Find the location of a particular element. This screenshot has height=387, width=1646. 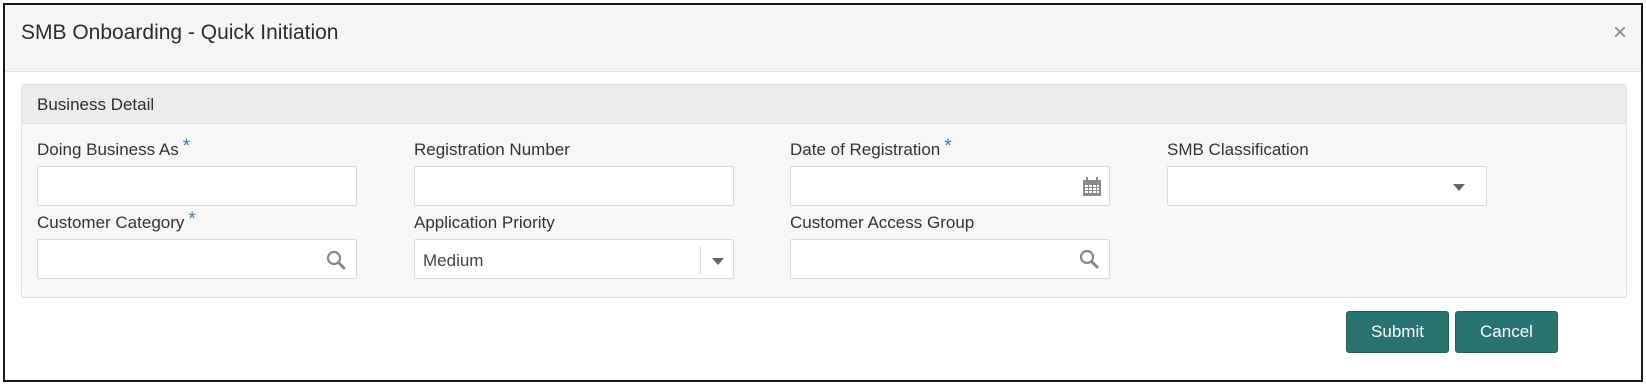

application-priority-label-text: Application Priority is located at coordinates (484, 222).